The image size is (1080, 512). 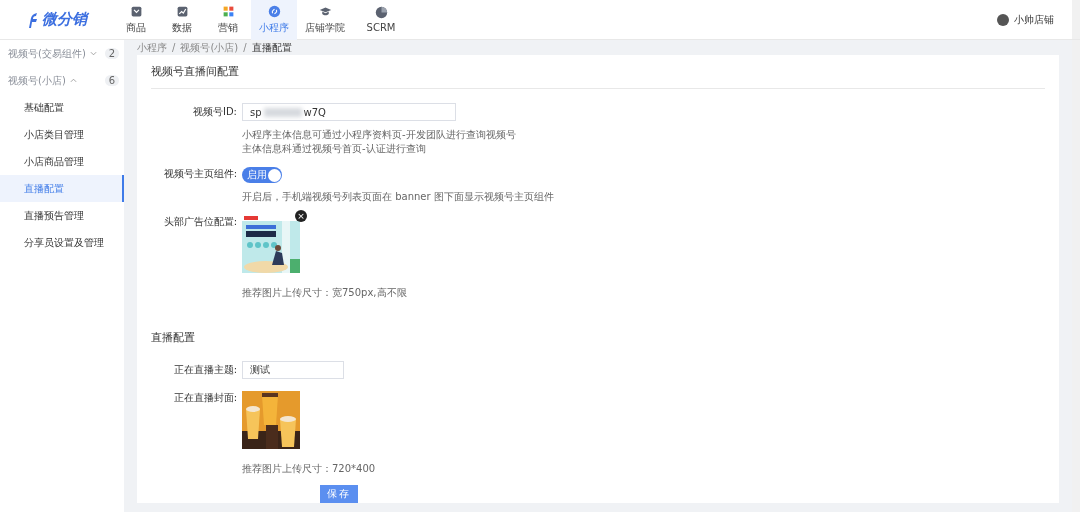 I want to click on nav-tab: 店铺学院, so click(x=325, y=20).